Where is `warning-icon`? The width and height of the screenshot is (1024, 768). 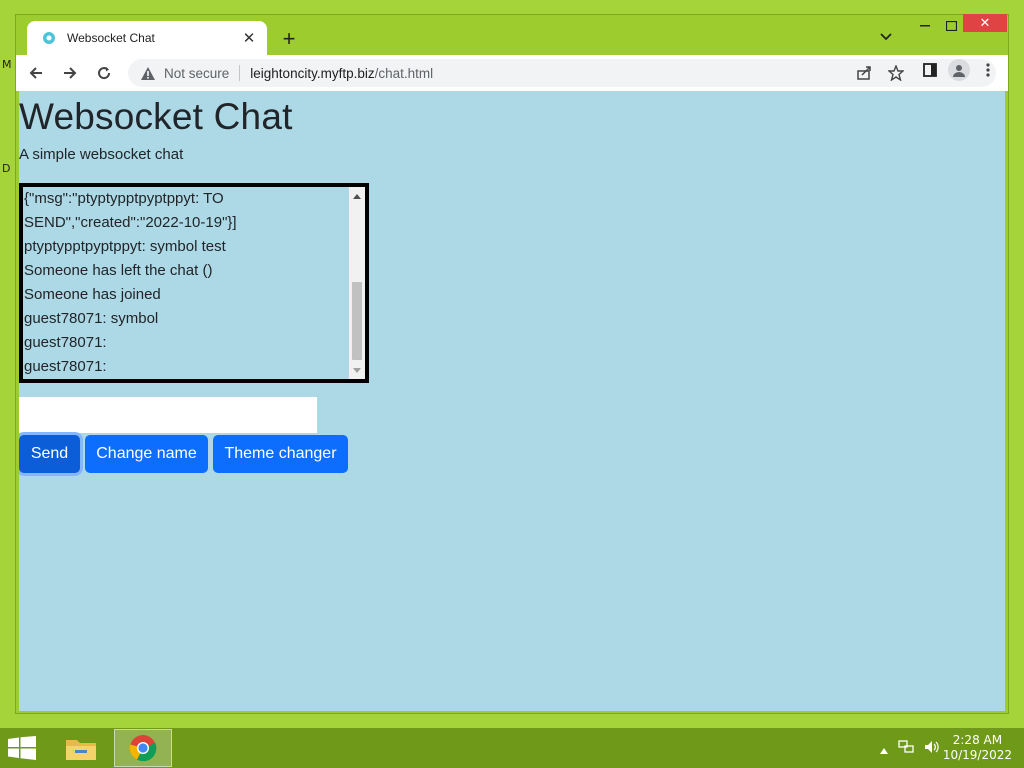 warning-icon is located at coordinates (148, 73).